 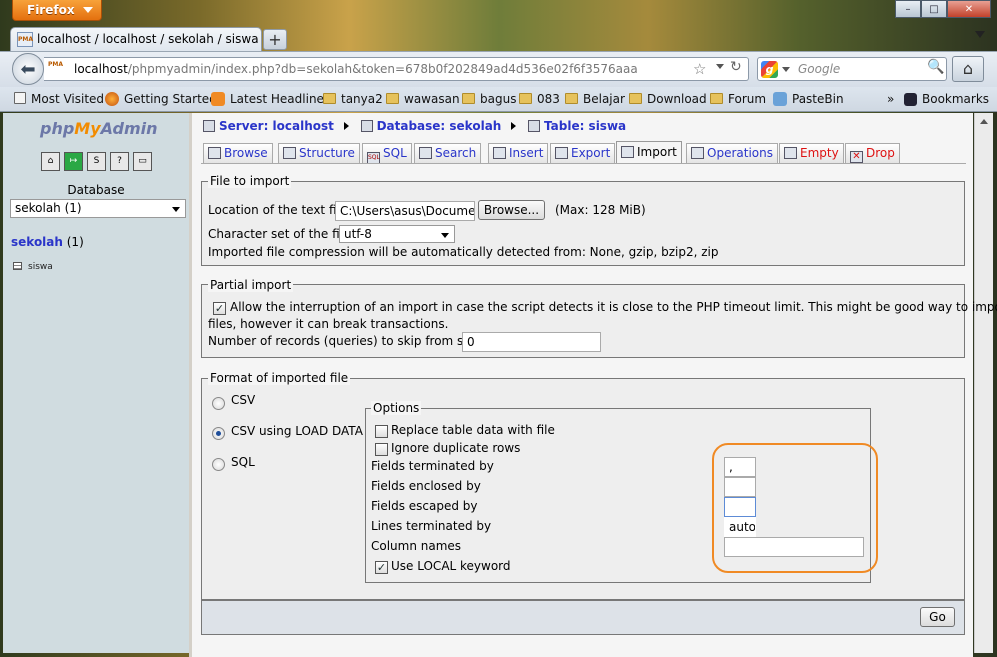 What do you see at coordinates (366, 126) in the screenshot?
I see `database-icon` at bounding box center [366, 126].